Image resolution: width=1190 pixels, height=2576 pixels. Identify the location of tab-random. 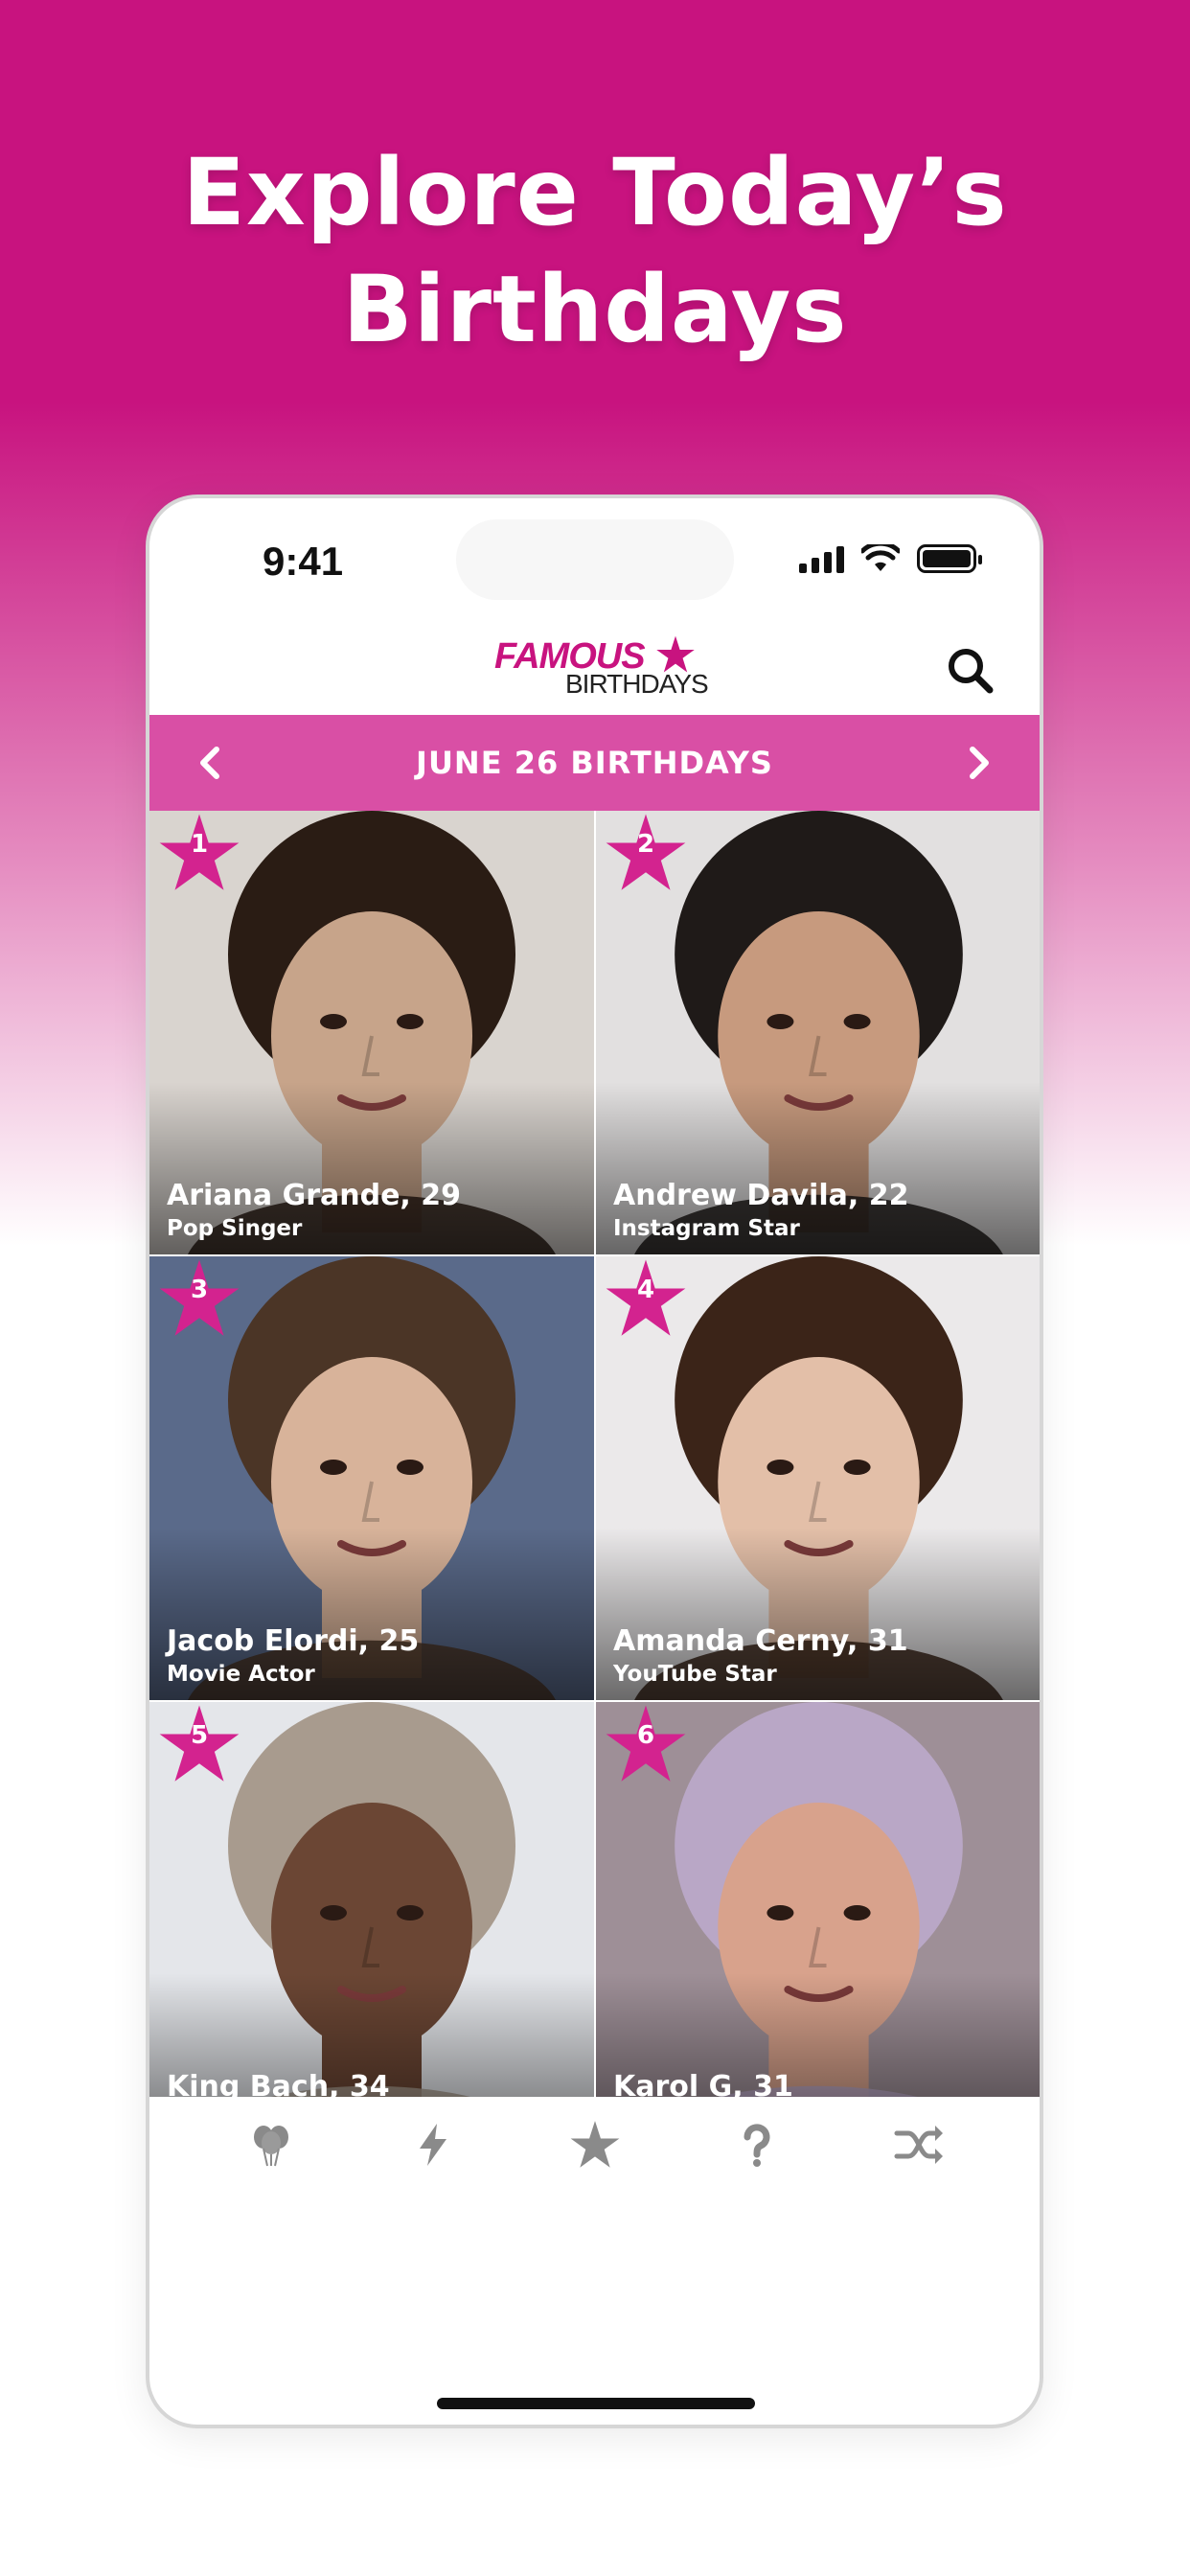
(919, 2145).